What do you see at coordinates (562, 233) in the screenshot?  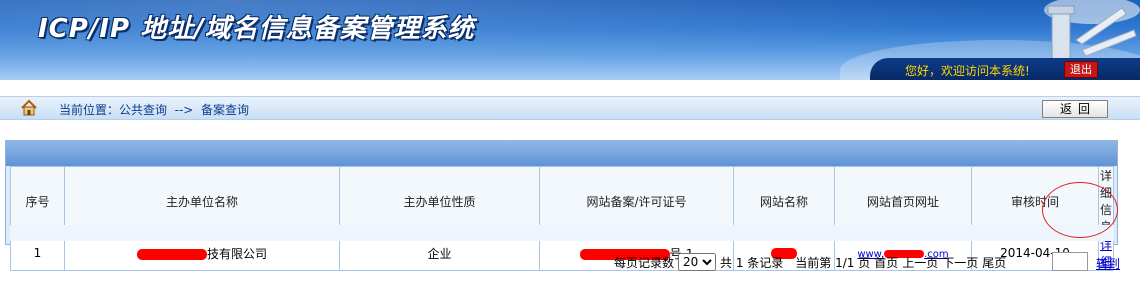 I see `panel-footer` at bounding box center [562, 233].